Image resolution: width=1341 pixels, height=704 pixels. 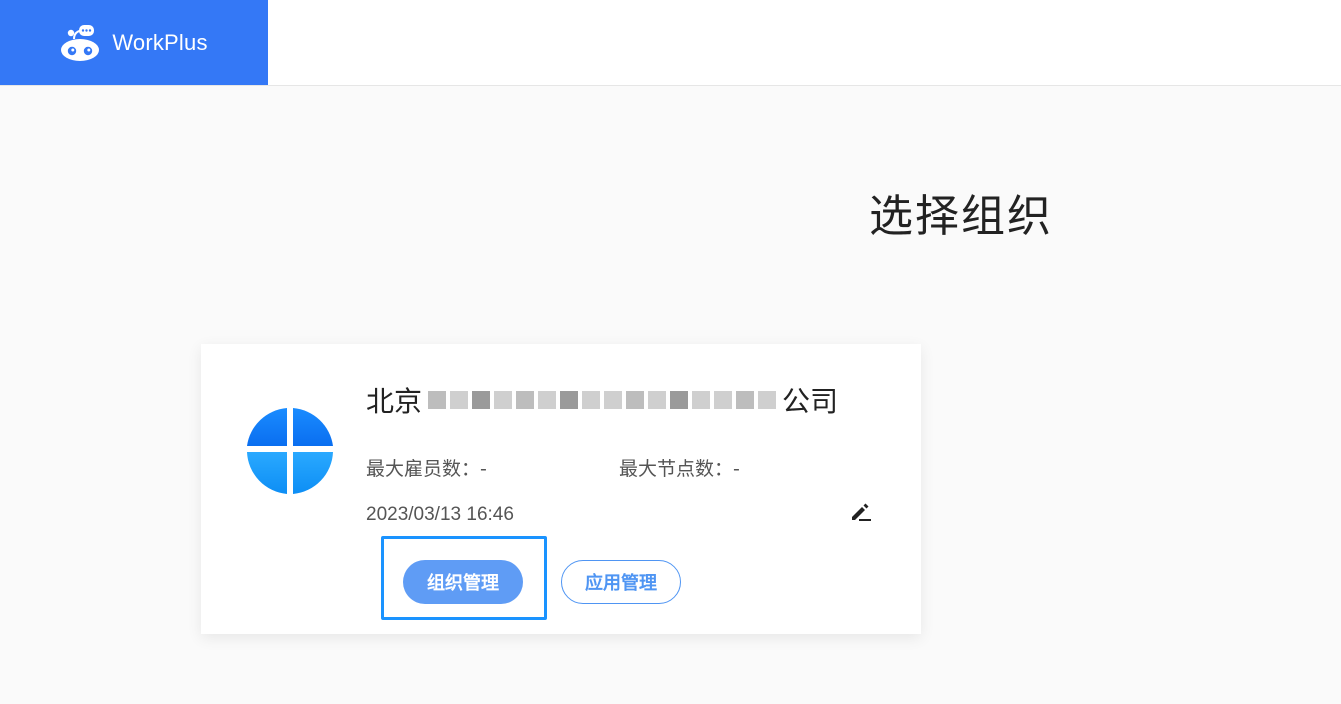 I want to click on brand-inner: WorkPlus, so click(x=133, y=43).